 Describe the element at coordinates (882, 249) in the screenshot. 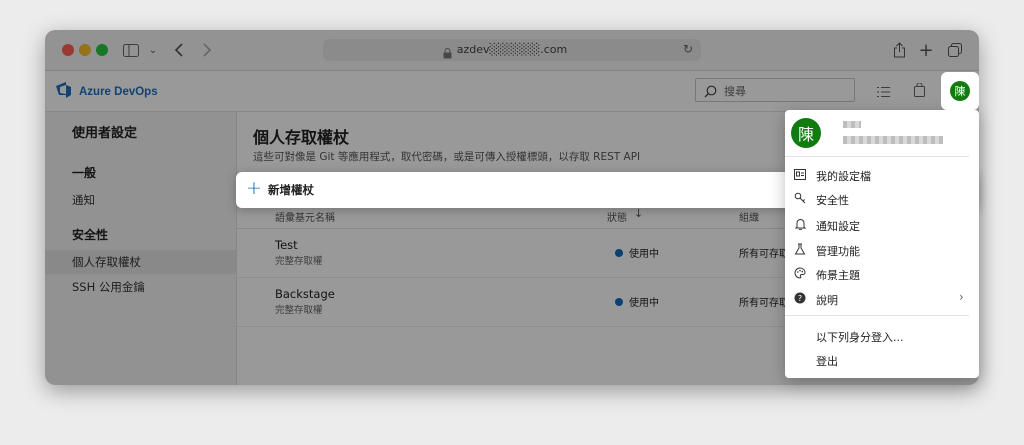

I see `menu-item-manage-features: 管理功能` at that location.